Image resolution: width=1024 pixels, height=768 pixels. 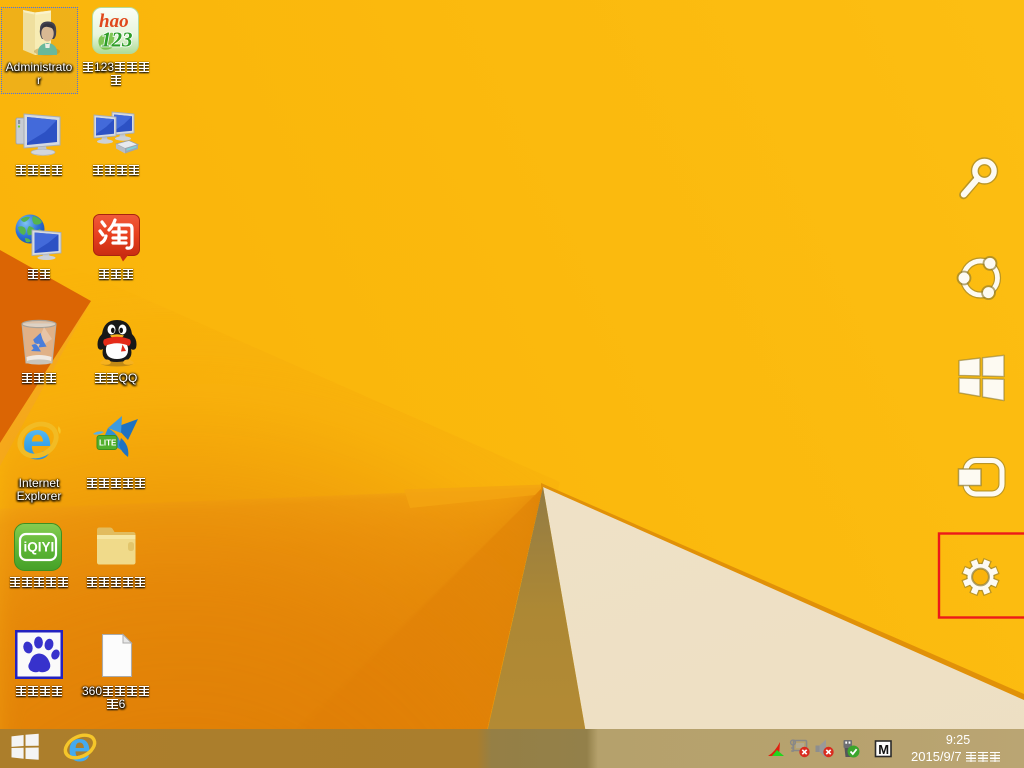 I want to click on svg-text: 123, so click(x=117, y=40).